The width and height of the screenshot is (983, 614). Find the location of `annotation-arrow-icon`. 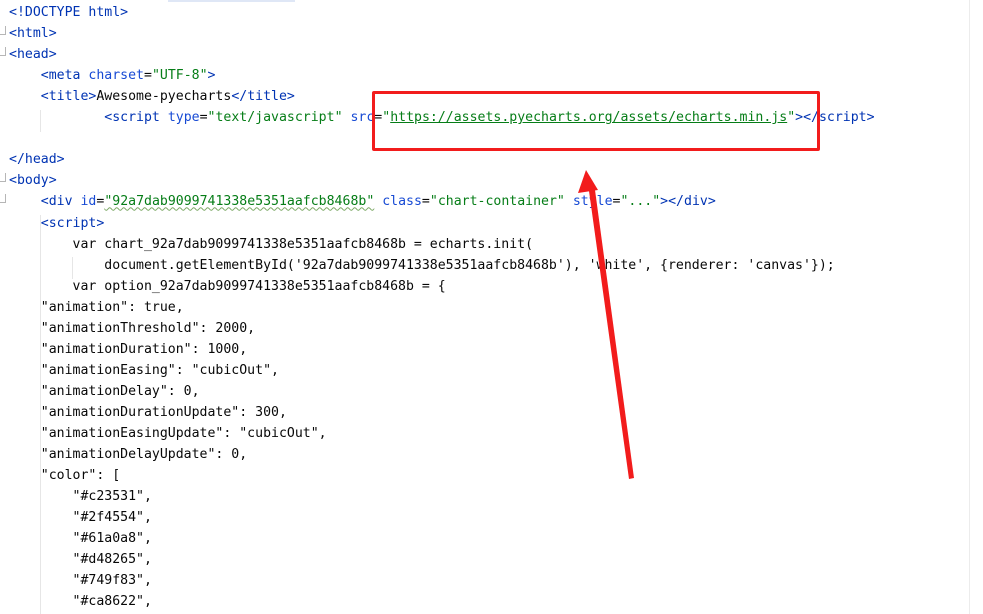

annotation-arrow-icon is located at coordinates (606, 324).